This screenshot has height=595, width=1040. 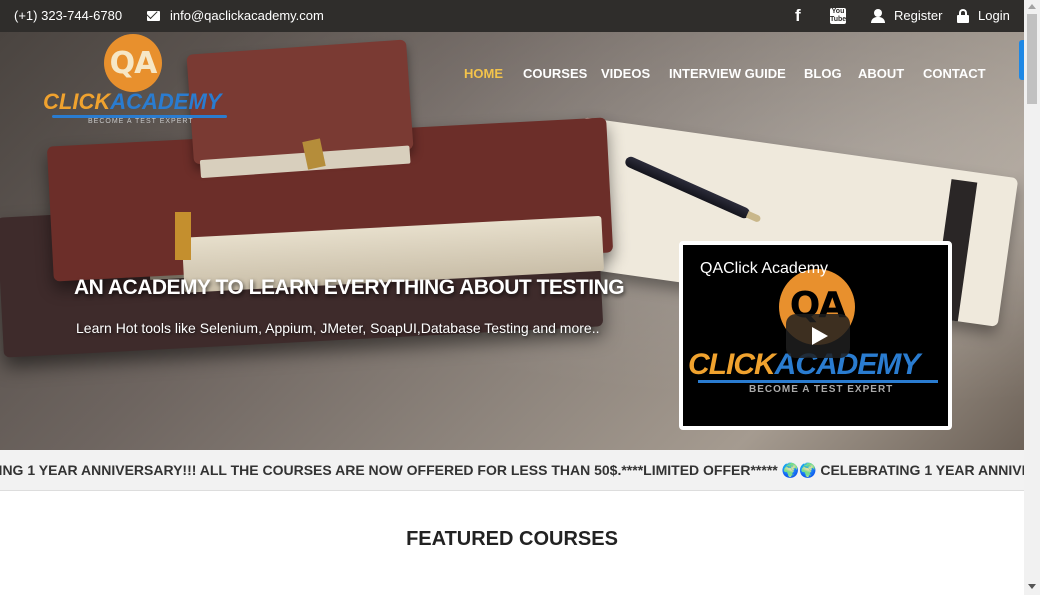 What do you see at coordinates (141, 121) in the screenshot?
I see `logo-tagline: BECOME A TEST EXPERT` at bounding box center [141, 121].